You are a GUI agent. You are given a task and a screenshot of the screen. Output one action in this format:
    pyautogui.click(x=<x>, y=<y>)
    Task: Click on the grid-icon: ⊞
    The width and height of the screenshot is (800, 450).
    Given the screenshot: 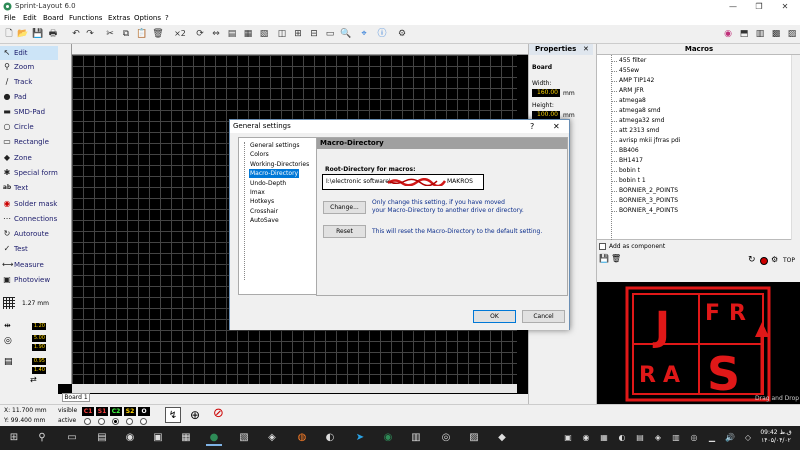 What is the action you would take?
    pyautogui.click(x=298, y=34)
    